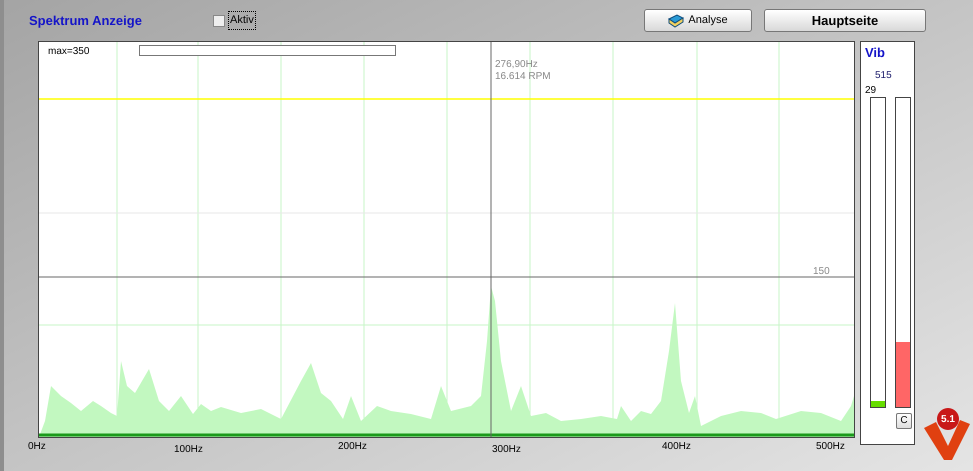 The height and width of the screenshot is (471, 973). What do you see at coordinates (870, 91) in the screenshot?
I see `bar-reading: 29` at bounding box center [870, 91].